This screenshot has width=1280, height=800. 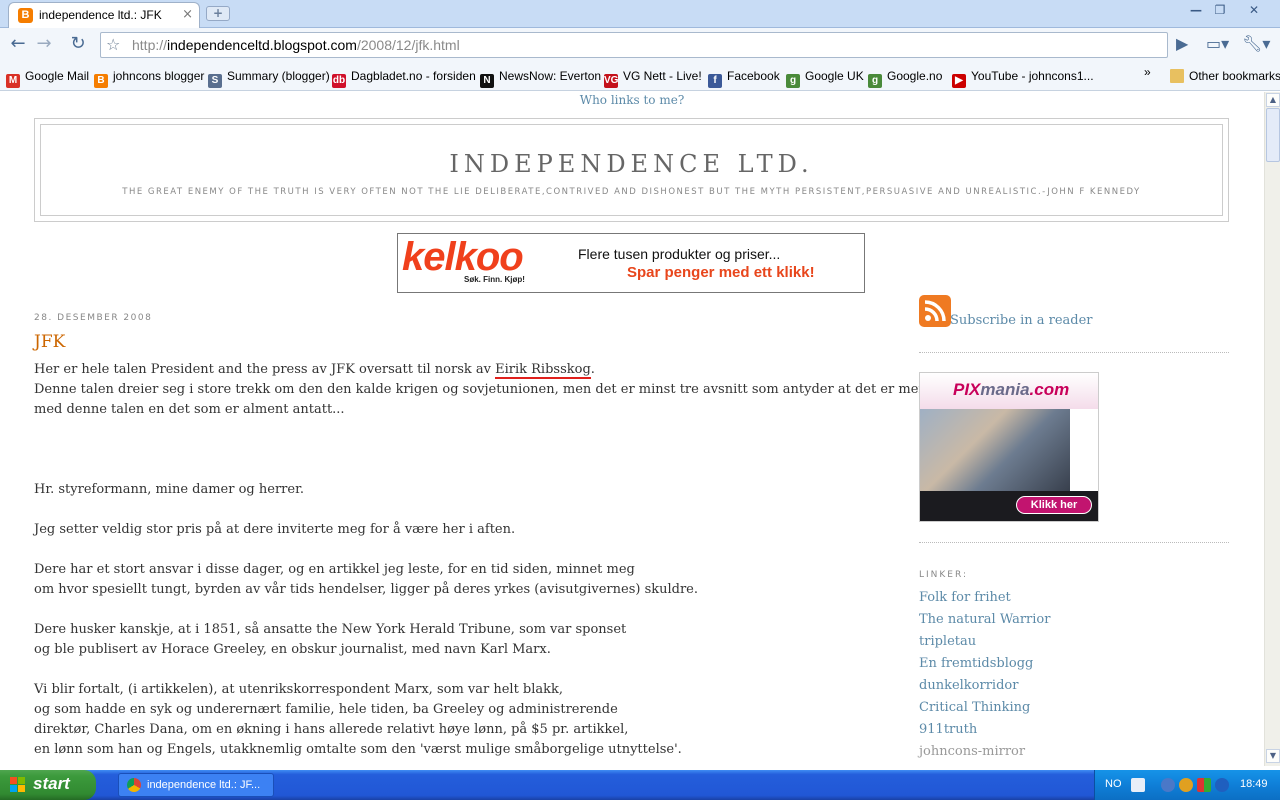 What do you see at coordinates (449, 490) in the screenshot?
I see `post-paragraph: Hr. styreformann, mine damer og herrer.` at bounding box center [449, 490].